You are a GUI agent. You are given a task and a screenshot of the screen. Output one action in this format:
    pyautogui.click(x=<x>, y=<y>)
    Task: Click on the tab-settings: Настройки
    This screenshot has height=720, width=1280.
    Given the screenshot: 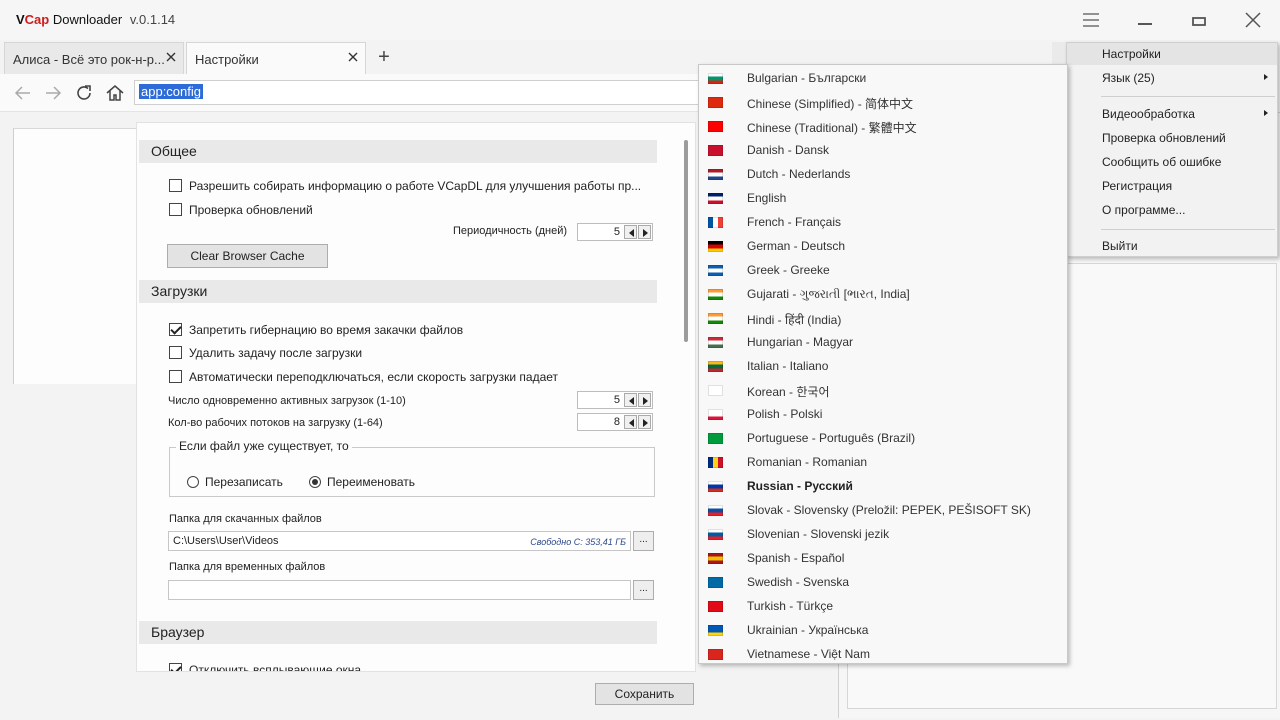 What is the action you would take?
    pyautogui.click(x=276, y=58)
    